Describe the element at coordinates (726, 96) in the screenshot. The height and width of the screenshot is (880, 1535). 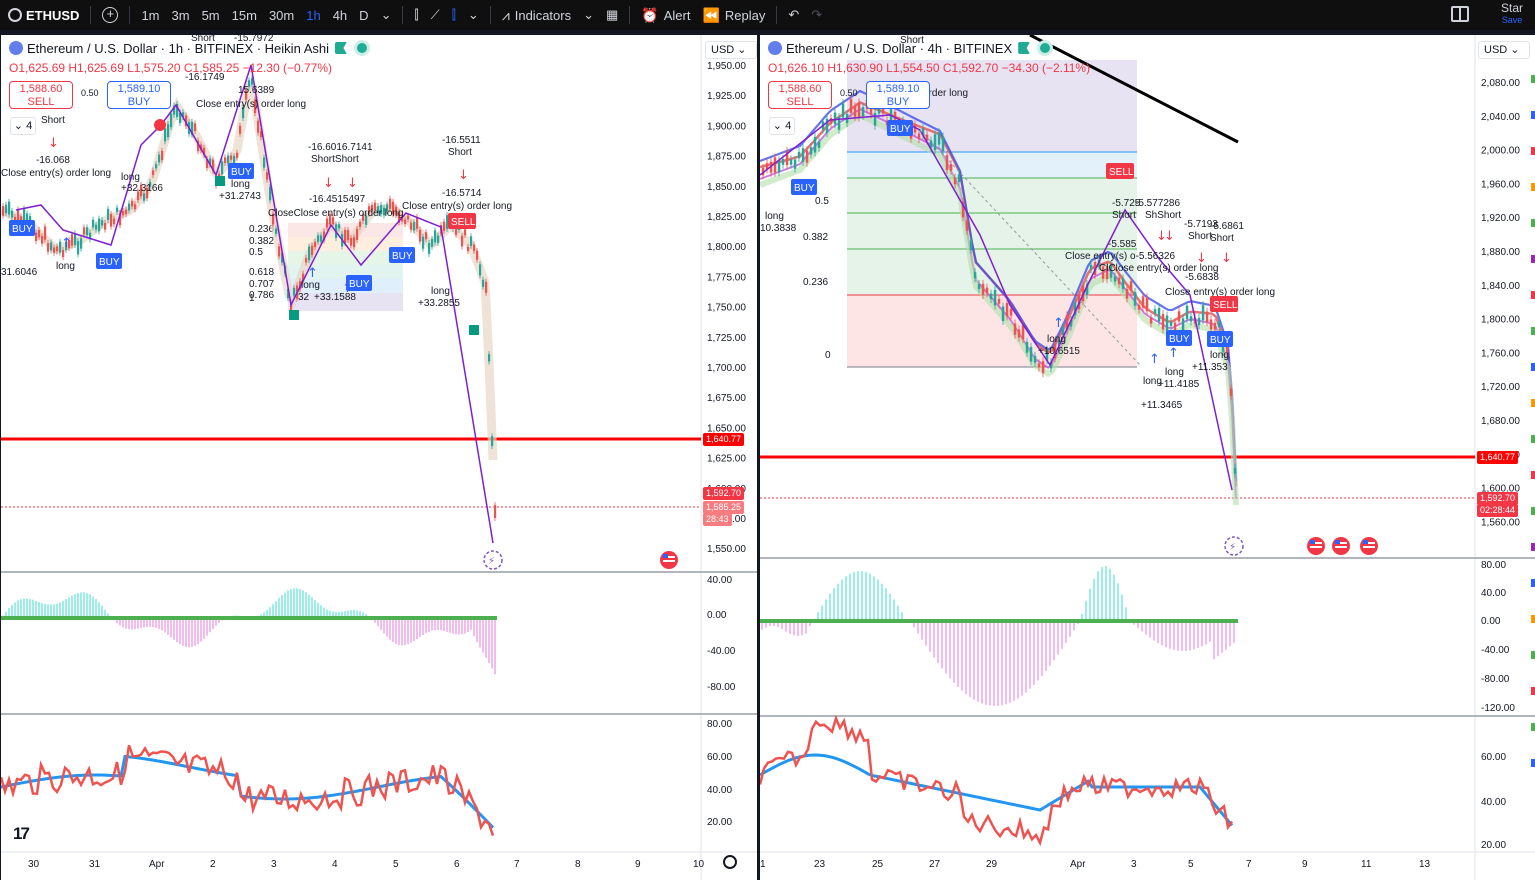
I see `price-tick-label: 1,925.00` at that location.